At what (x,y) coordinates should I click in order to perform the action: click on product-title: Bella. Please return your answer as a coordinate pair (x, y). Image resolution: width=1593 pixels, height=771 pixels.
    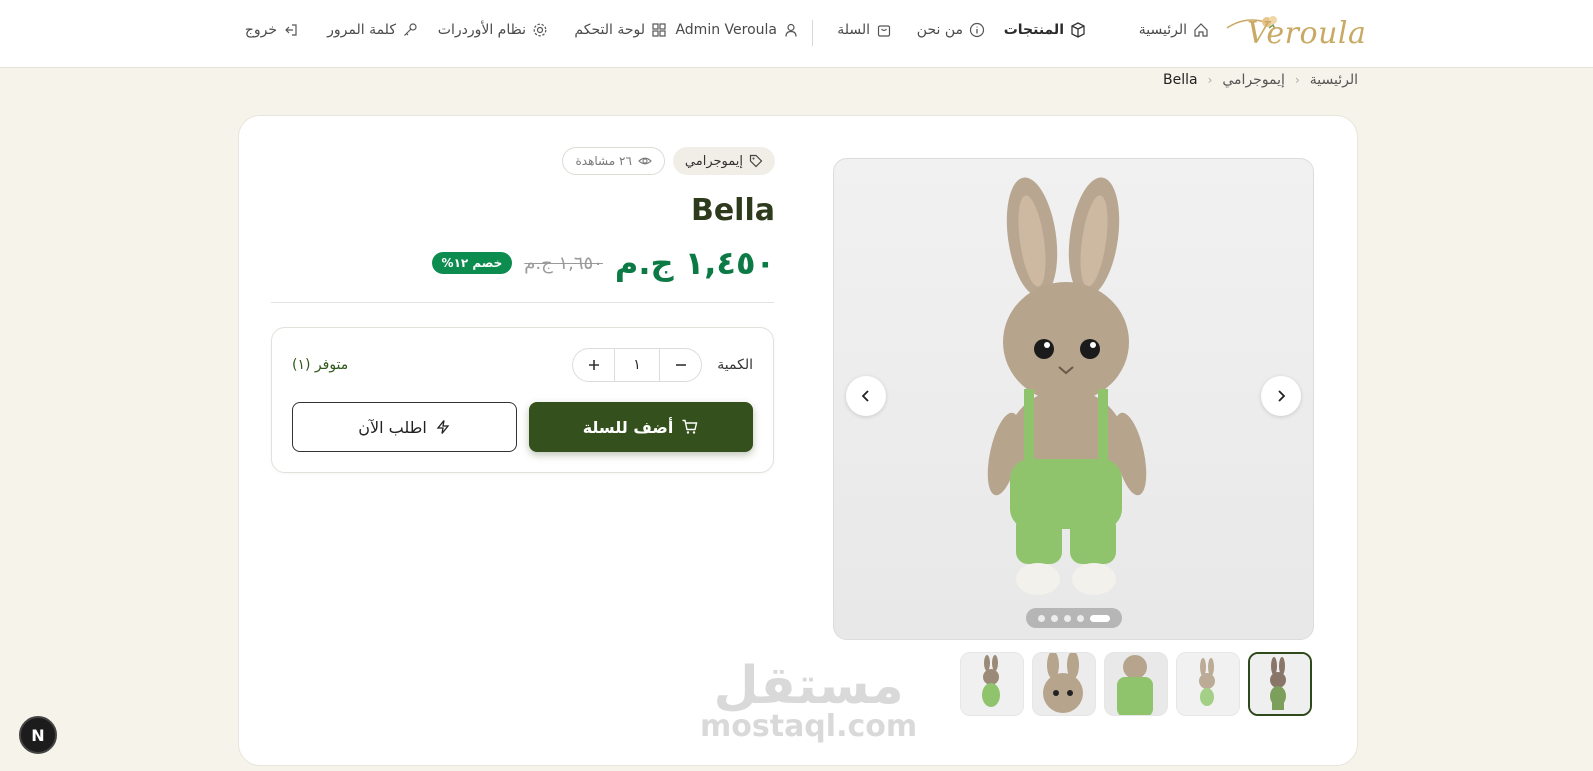
    Looking at the image, I should click on (732, 210).